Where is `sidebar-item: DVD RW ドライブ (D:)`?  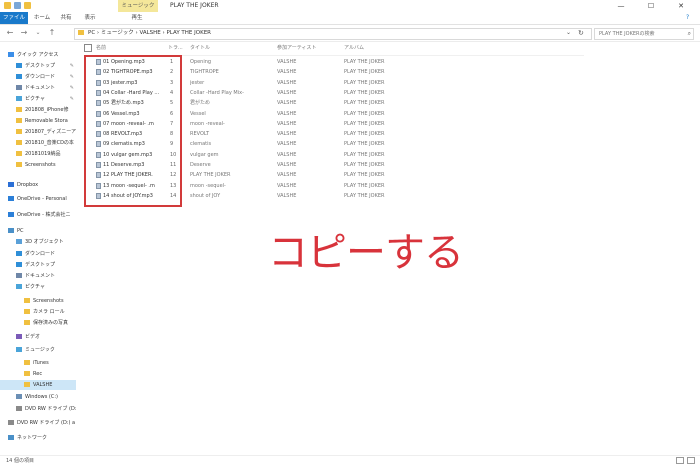
sidebar-item: DVD RW ドライブ (D:) is located at coordinates (38, 409).